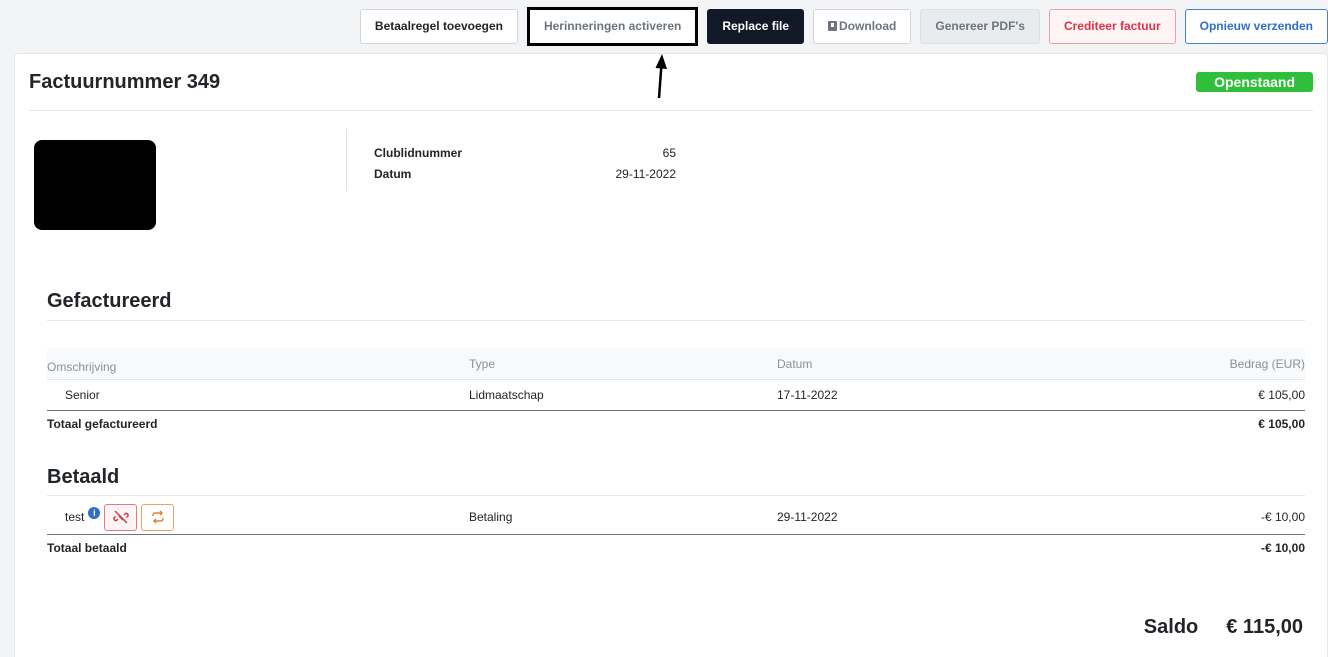  I want to click on meta-row-date: Datum 29-11-2022, so click(525, 174).